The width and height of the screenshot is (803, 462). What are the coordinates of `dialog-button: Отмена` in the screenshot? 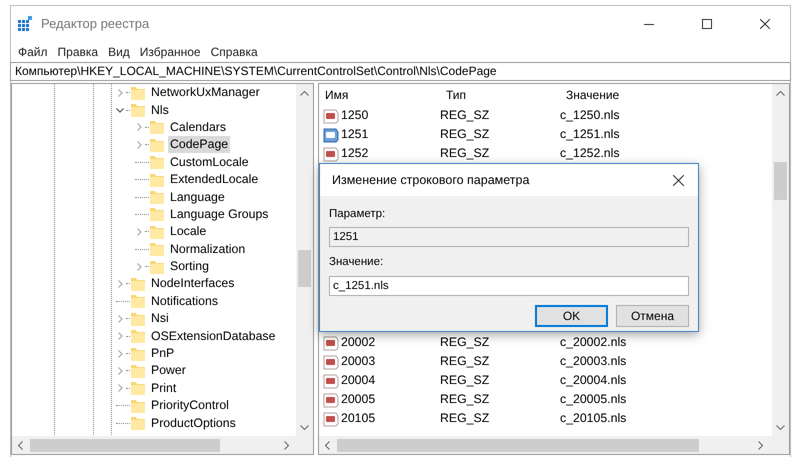 It's located at (652, 315).